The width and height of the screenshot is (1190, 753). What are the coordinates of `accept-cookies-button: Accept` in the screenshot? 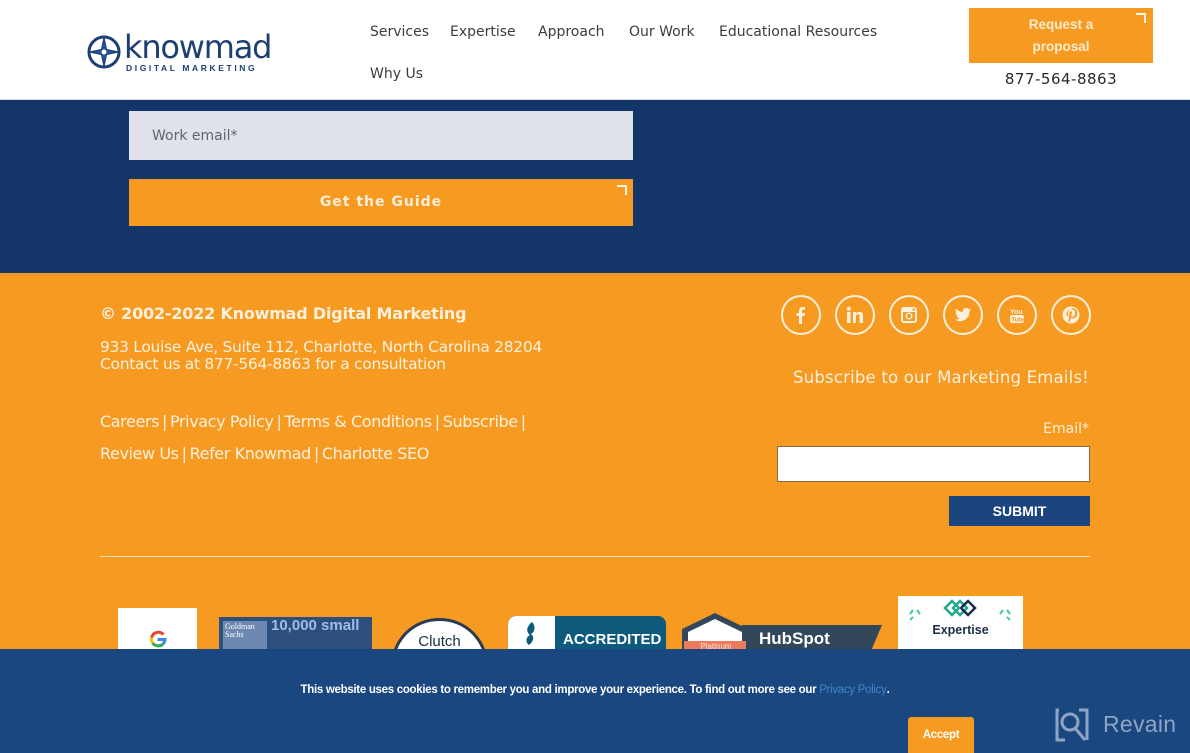 It's located at (941, 735).